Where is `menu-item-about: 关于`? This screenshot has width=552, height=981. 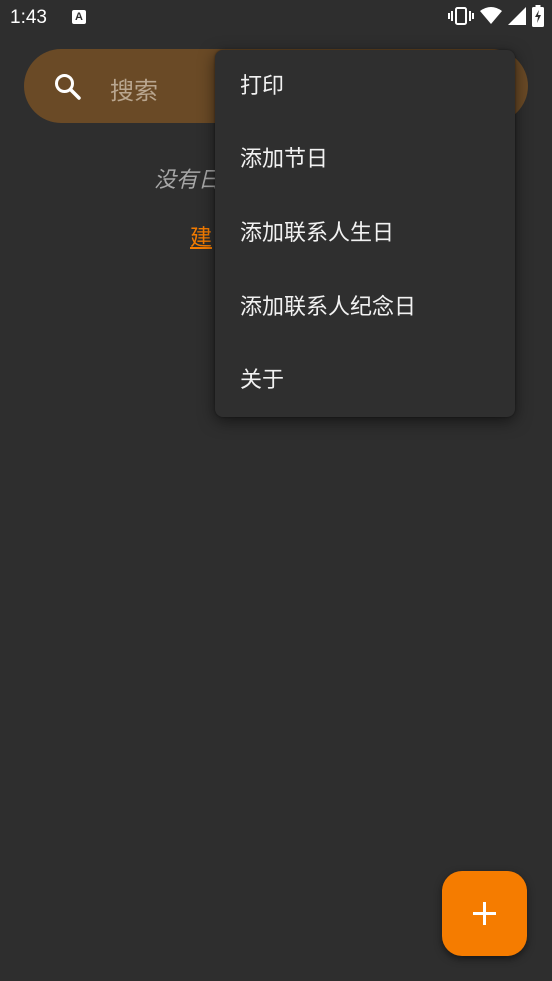 menu-item-about: 关于 is located at coordinates (365, 380).